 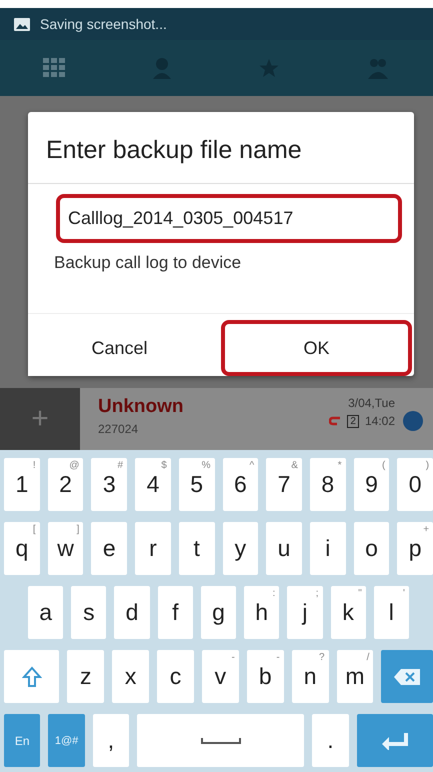 What do you see at coordinates (335, 421) in the screenshot?
I see `missed-call-icon` at bounding box center [335, 421].